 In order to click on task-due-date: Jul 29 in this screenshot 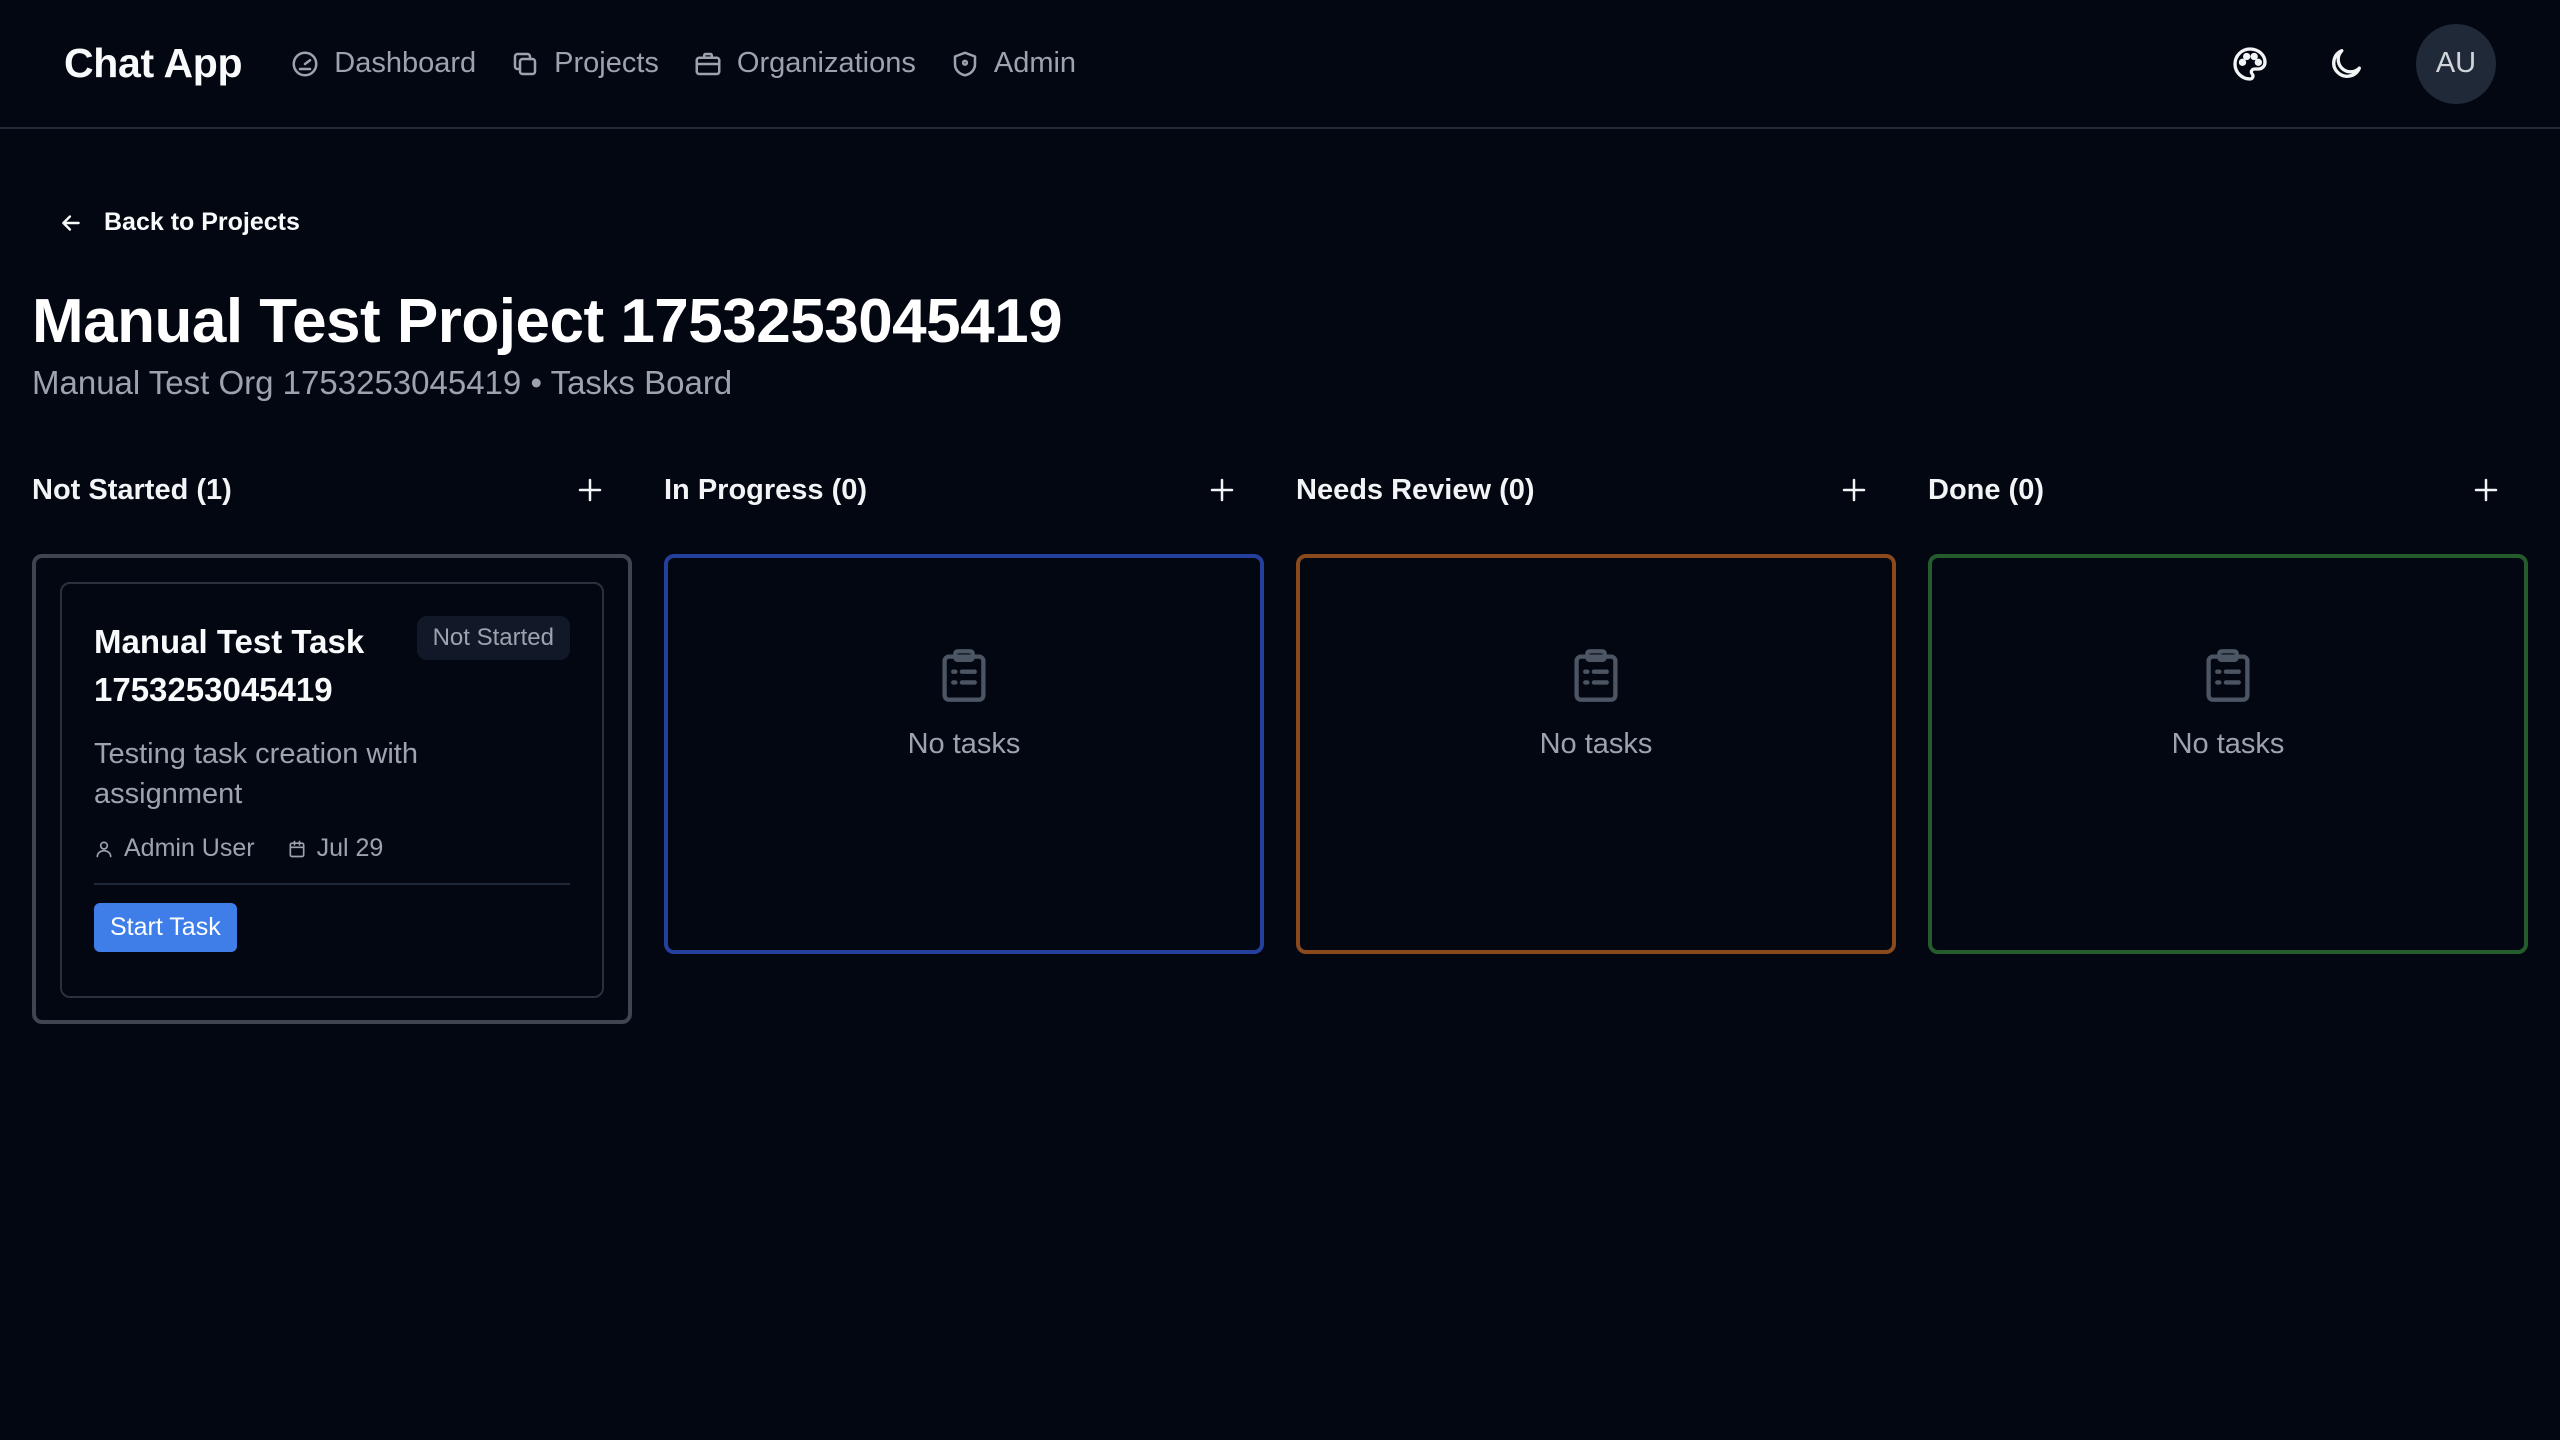, I will do `click(335, 848)`.